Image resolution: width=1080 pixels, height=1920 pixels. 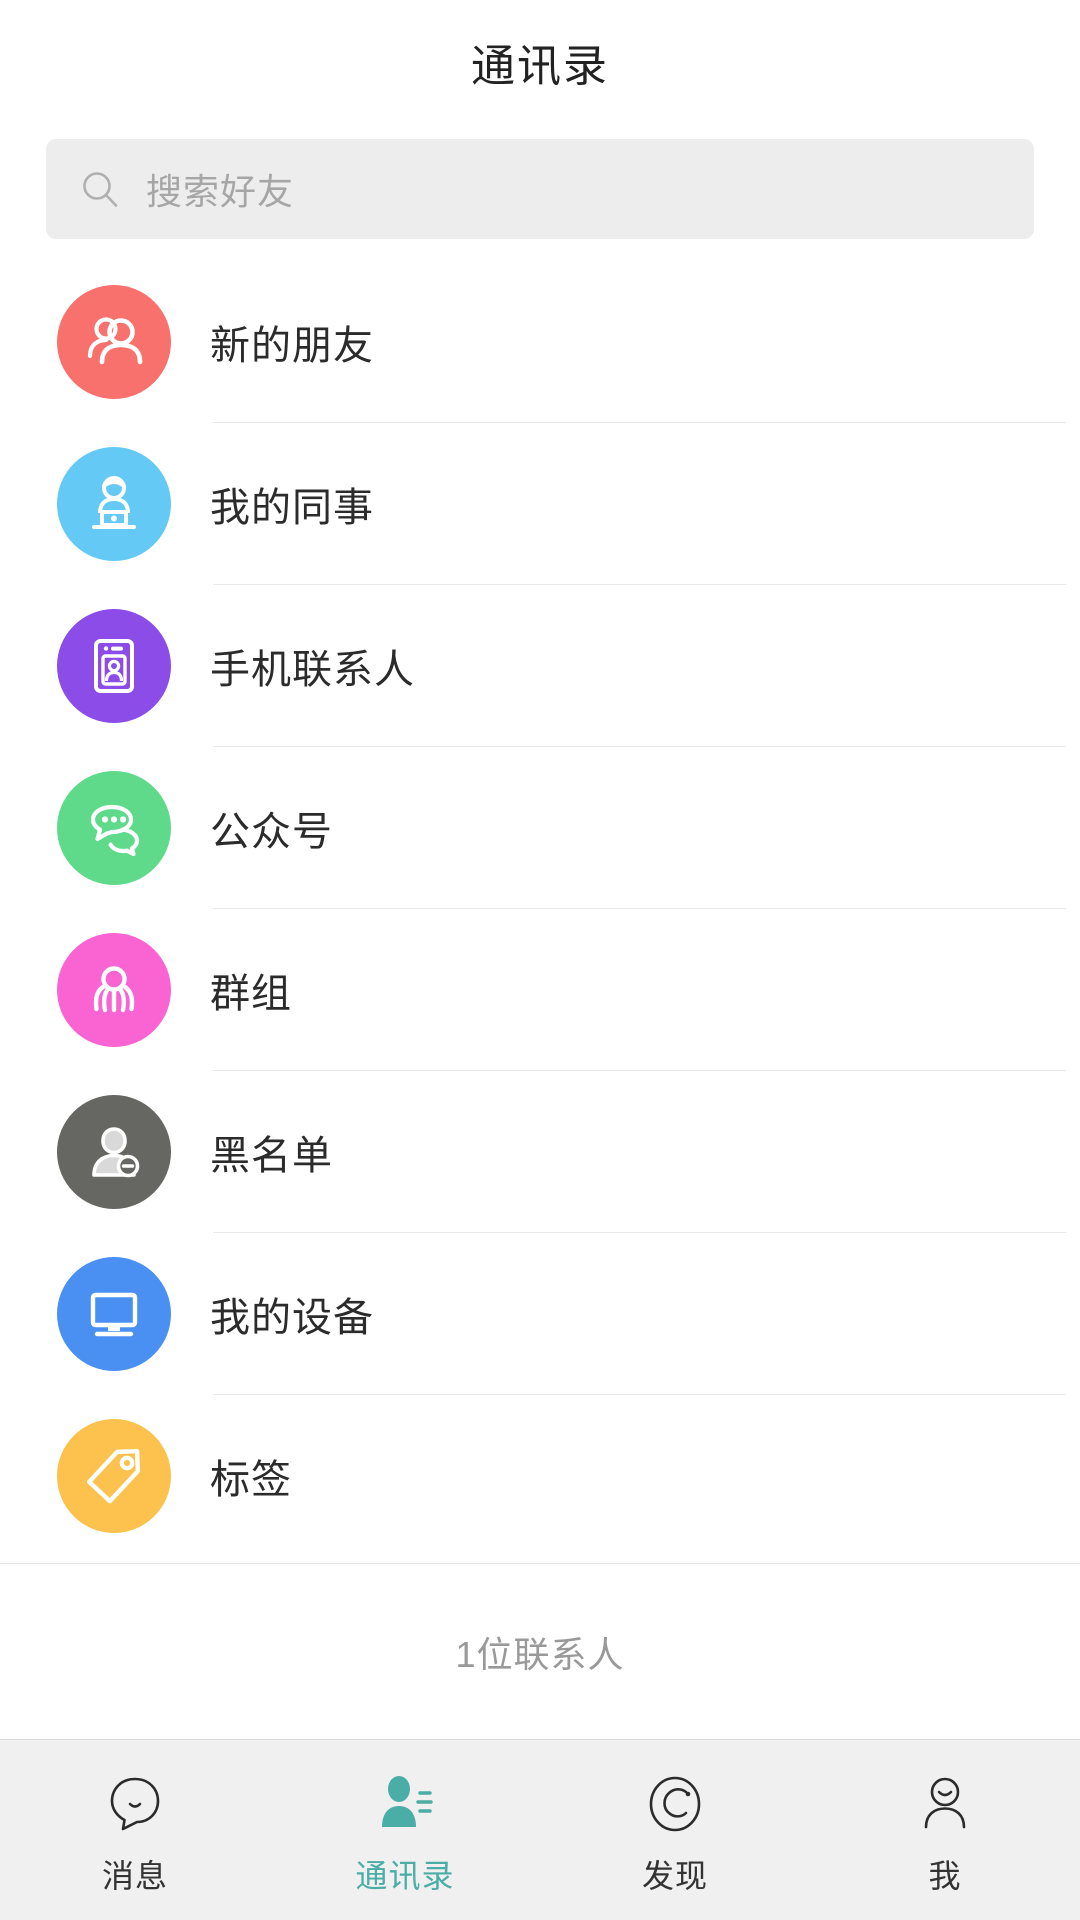 I want to click on new-friends-icon, so click(x=114, y=342).